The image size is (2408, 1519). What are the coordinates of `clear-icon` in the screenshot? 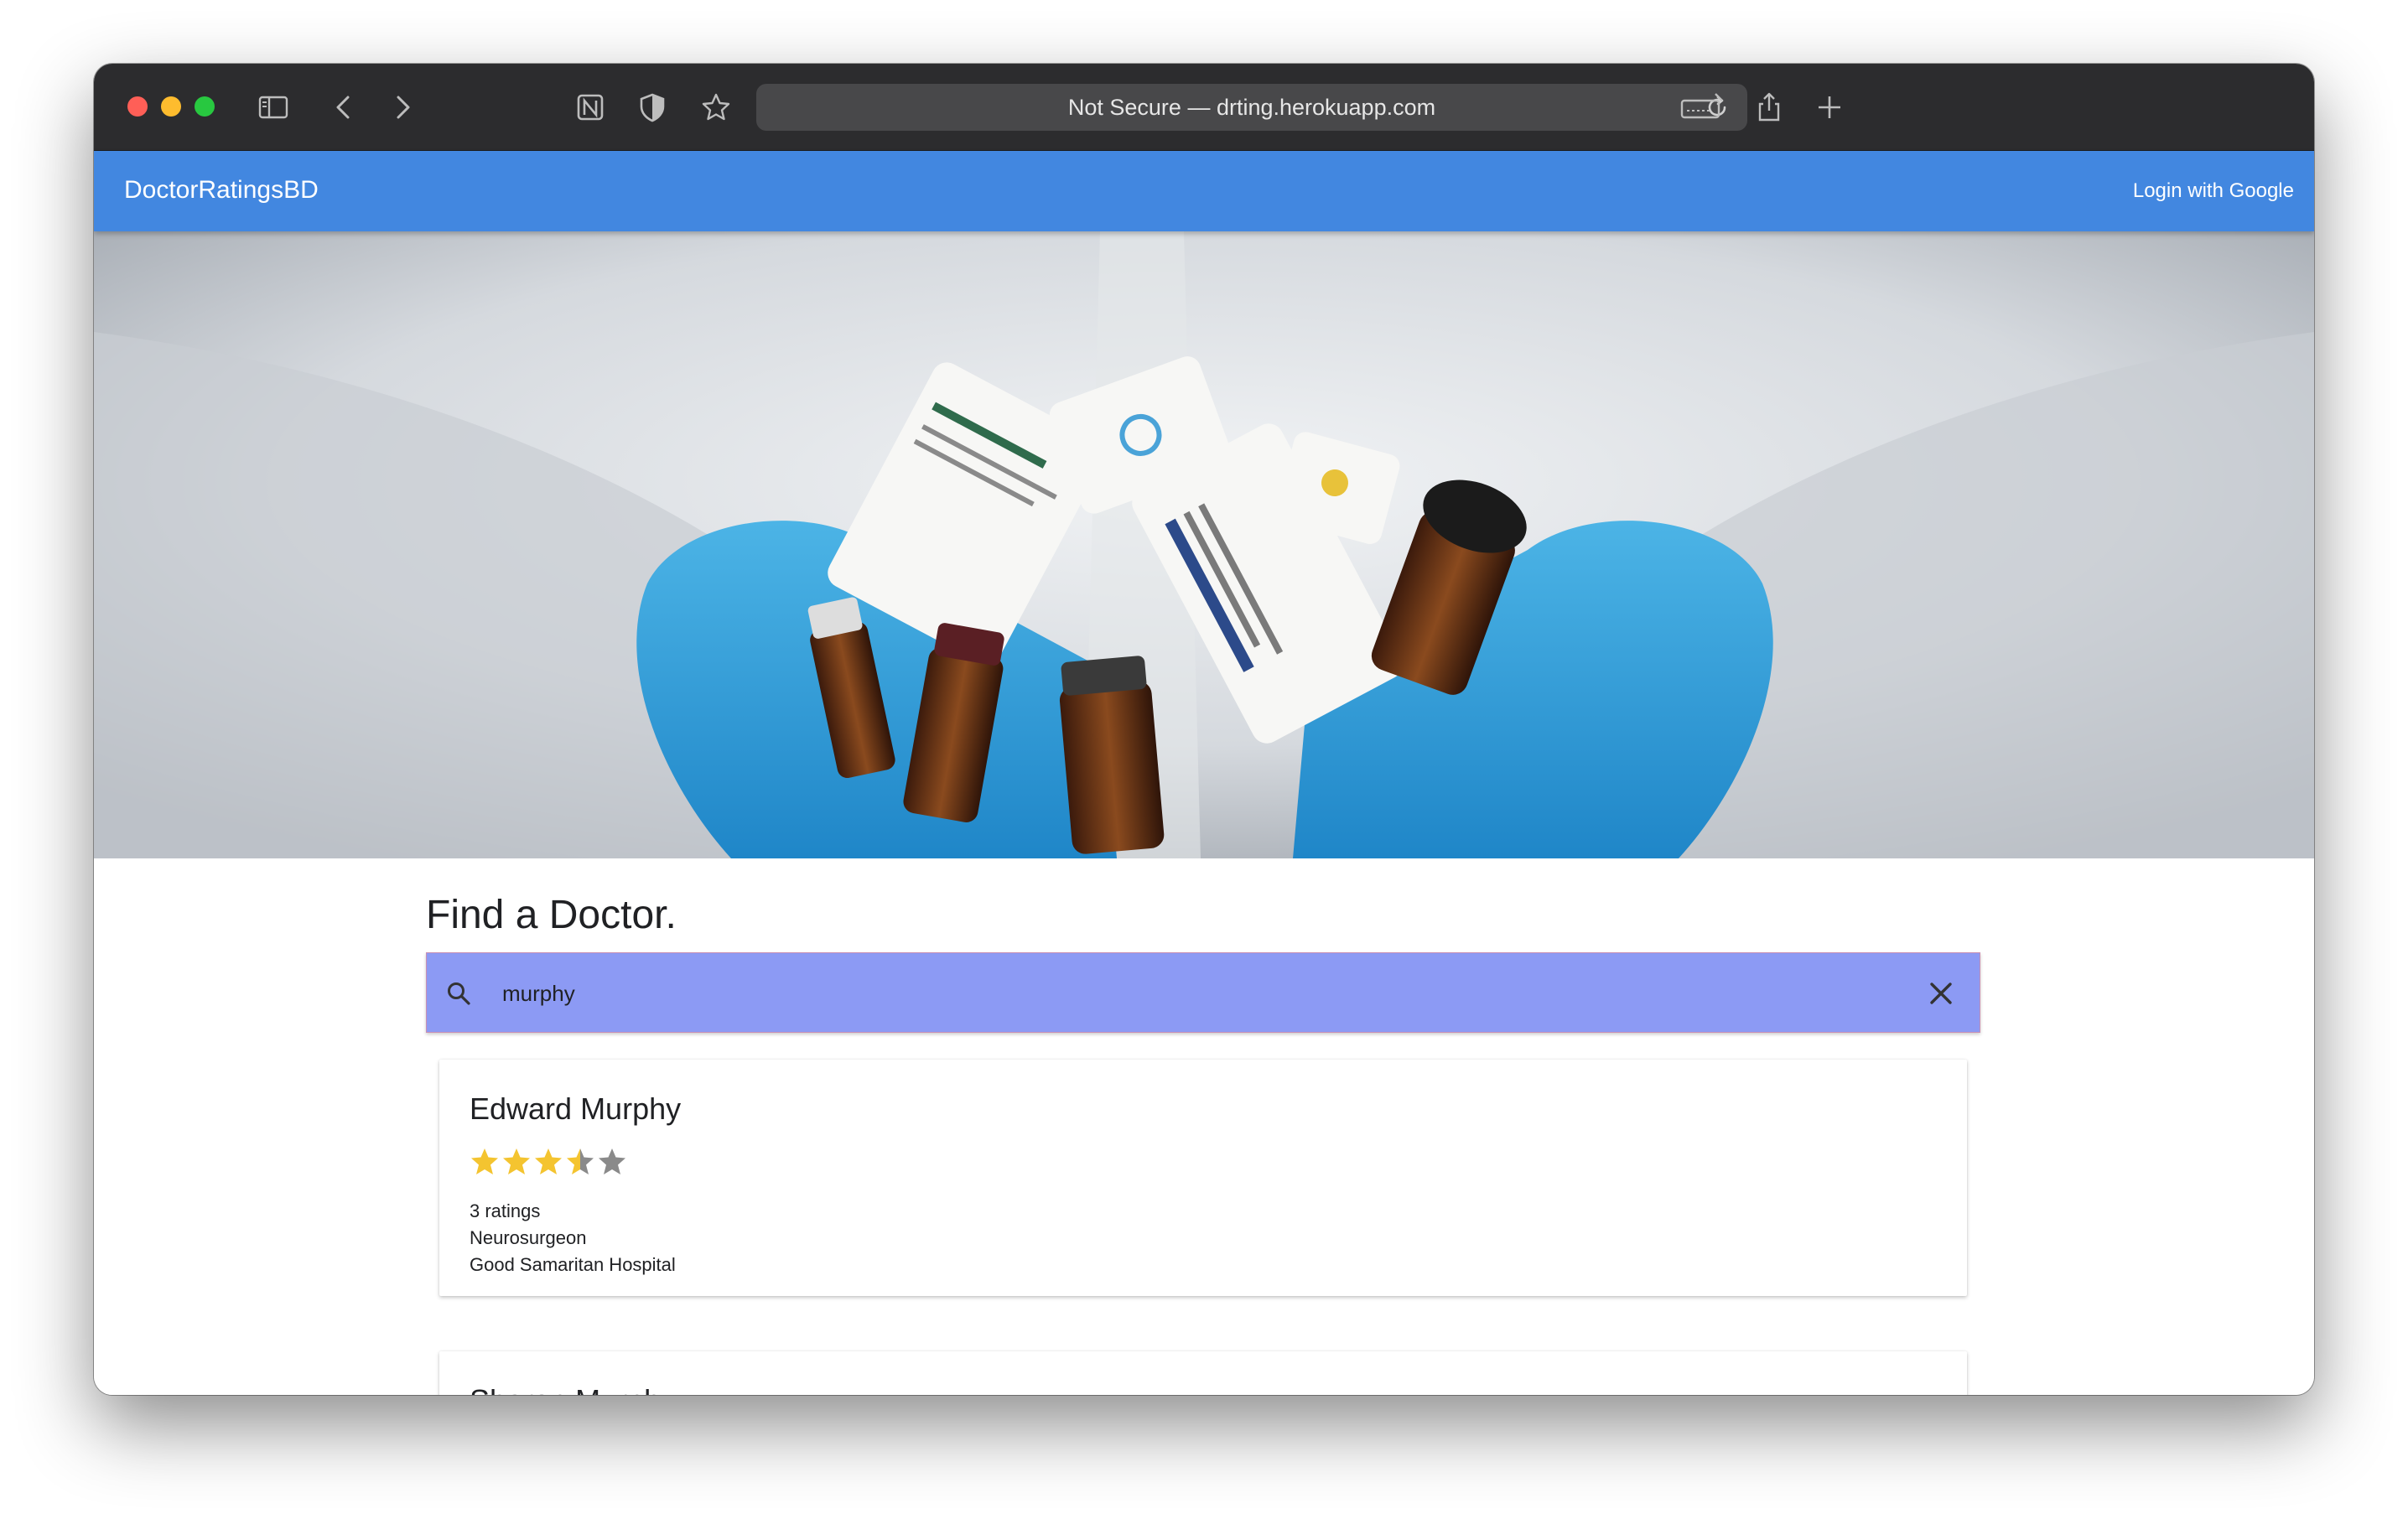 It's located at (1941, 993).